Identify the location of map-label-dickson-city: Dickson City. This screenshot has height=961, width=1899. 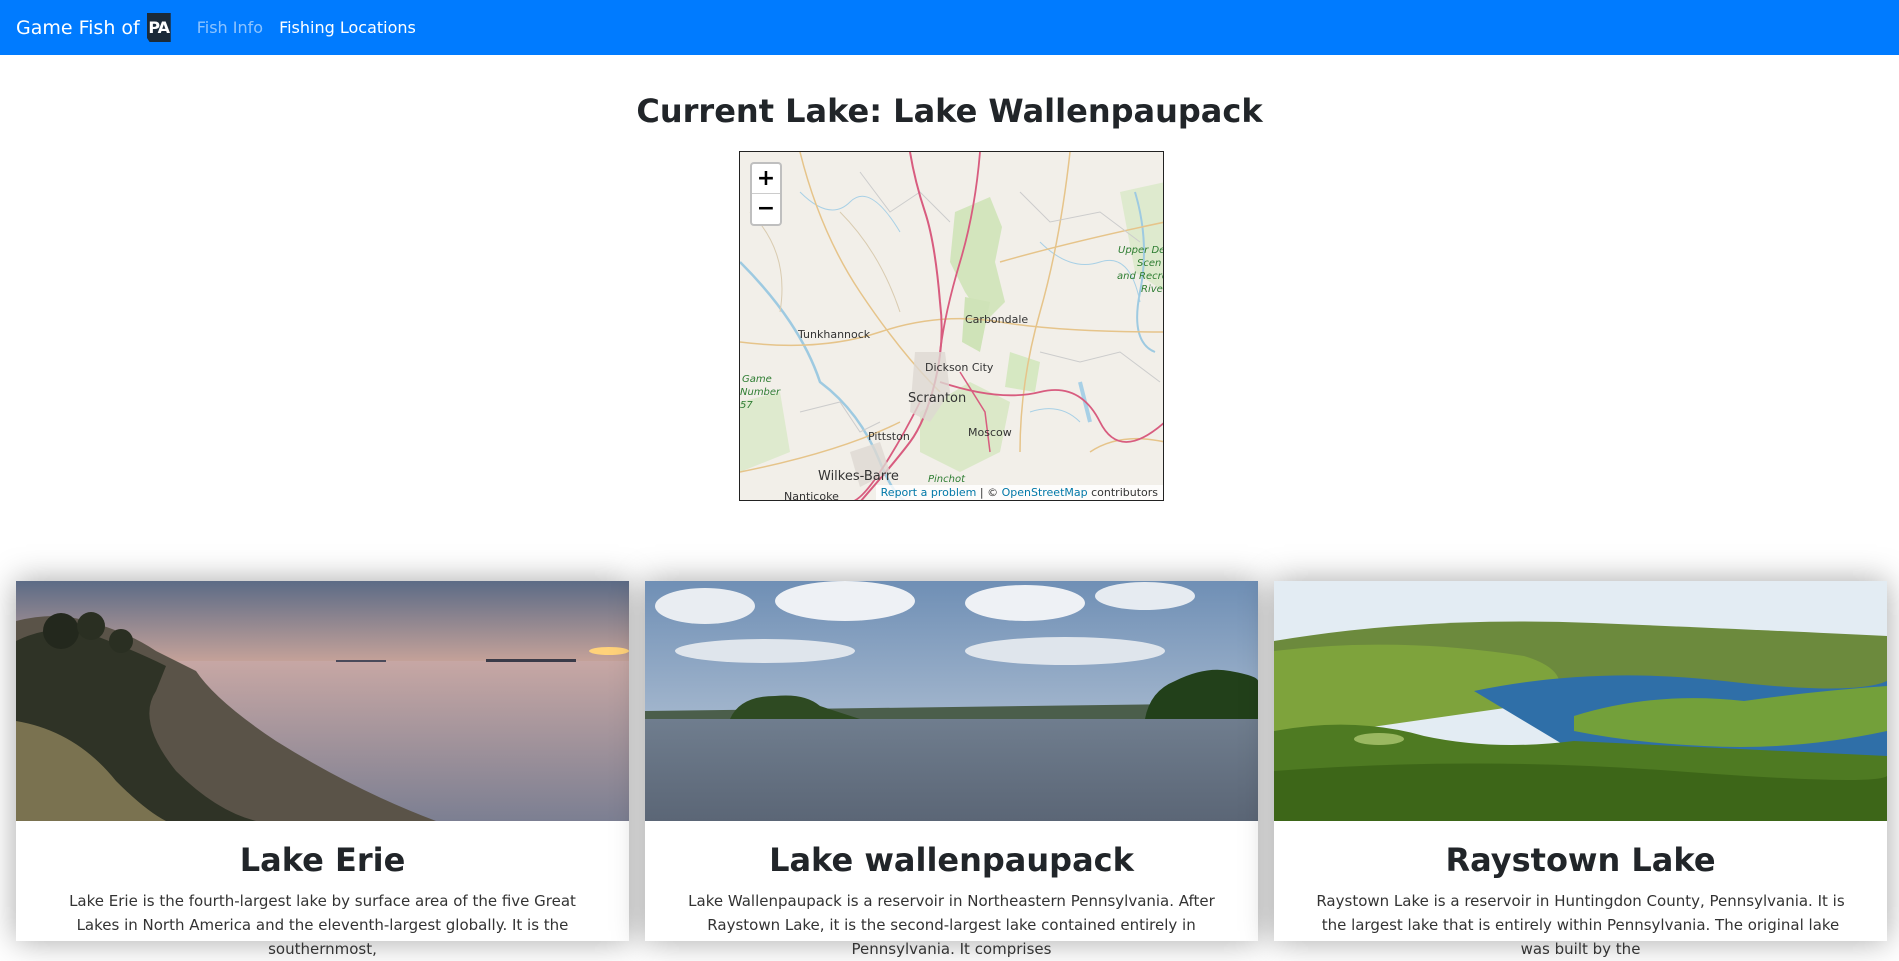
(959, 367).